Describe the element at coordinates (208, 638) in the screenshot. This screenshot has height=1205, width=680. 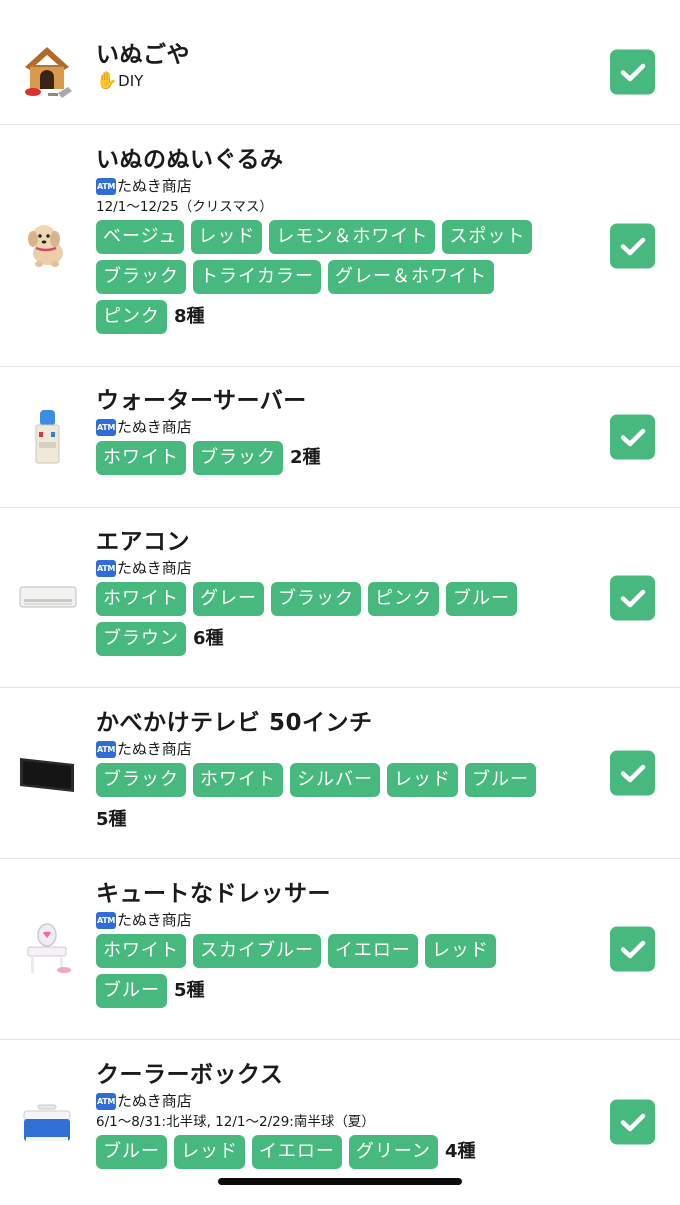
I see `variant-count: 6種` at that location.